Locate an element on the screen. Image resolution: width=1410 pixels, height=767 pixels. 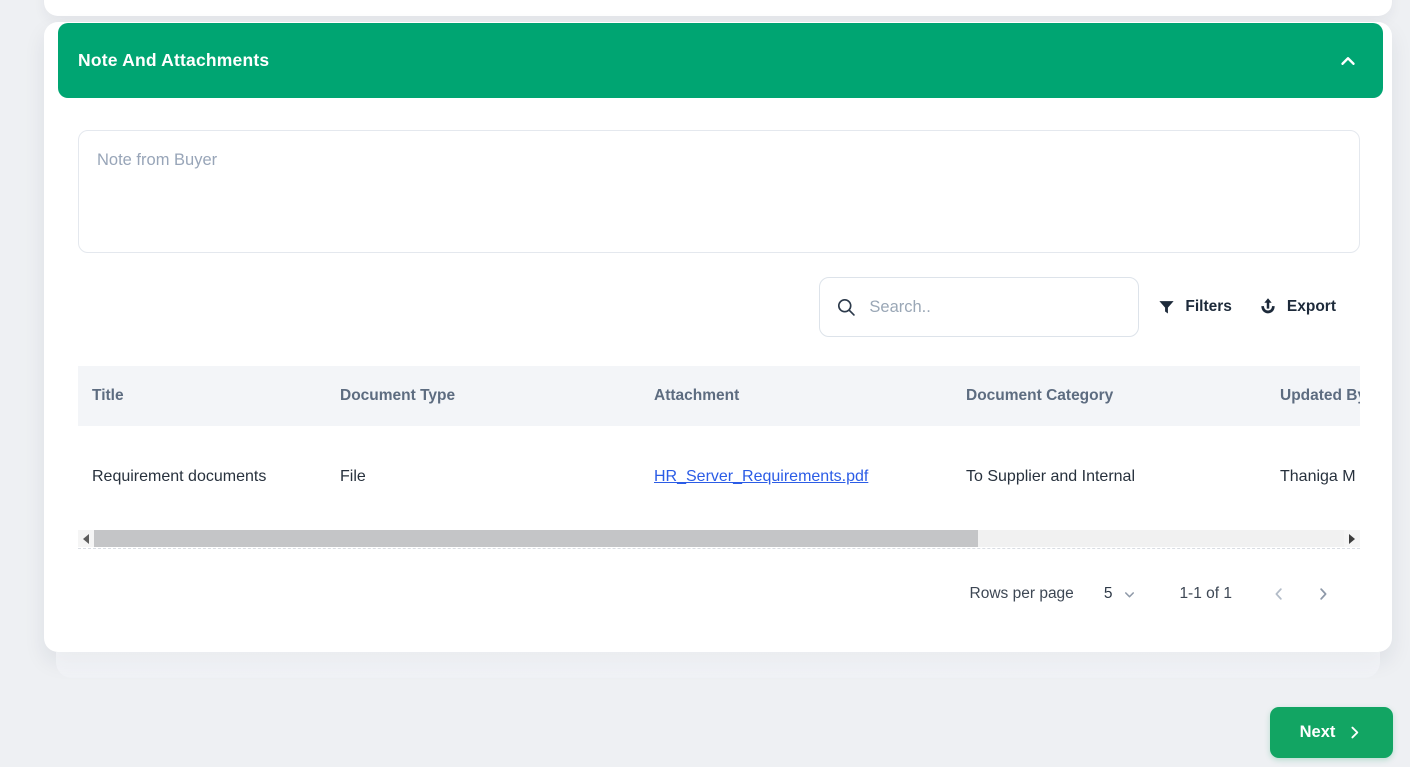
filters-button: Filters is located at coordinates (1194, 307).